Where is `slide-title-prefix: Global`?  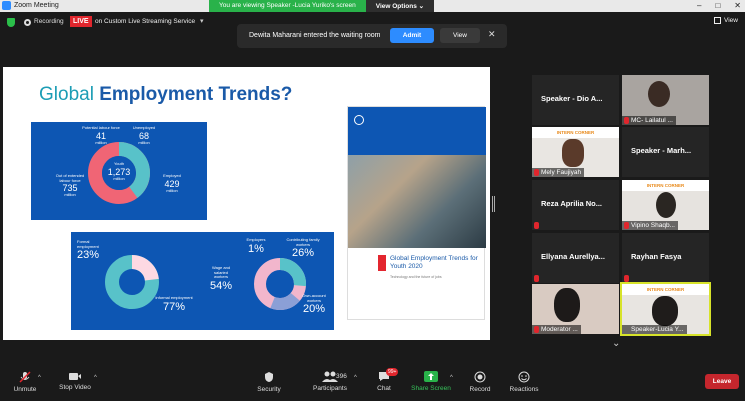
slide-title-prefix: Global is located at coordinates (69, 94).